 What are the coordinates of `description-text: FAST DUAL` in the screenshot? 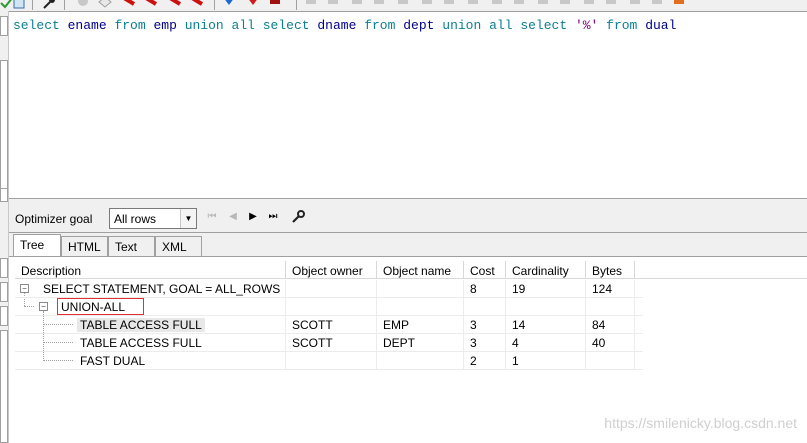 It's located at (113, 361).